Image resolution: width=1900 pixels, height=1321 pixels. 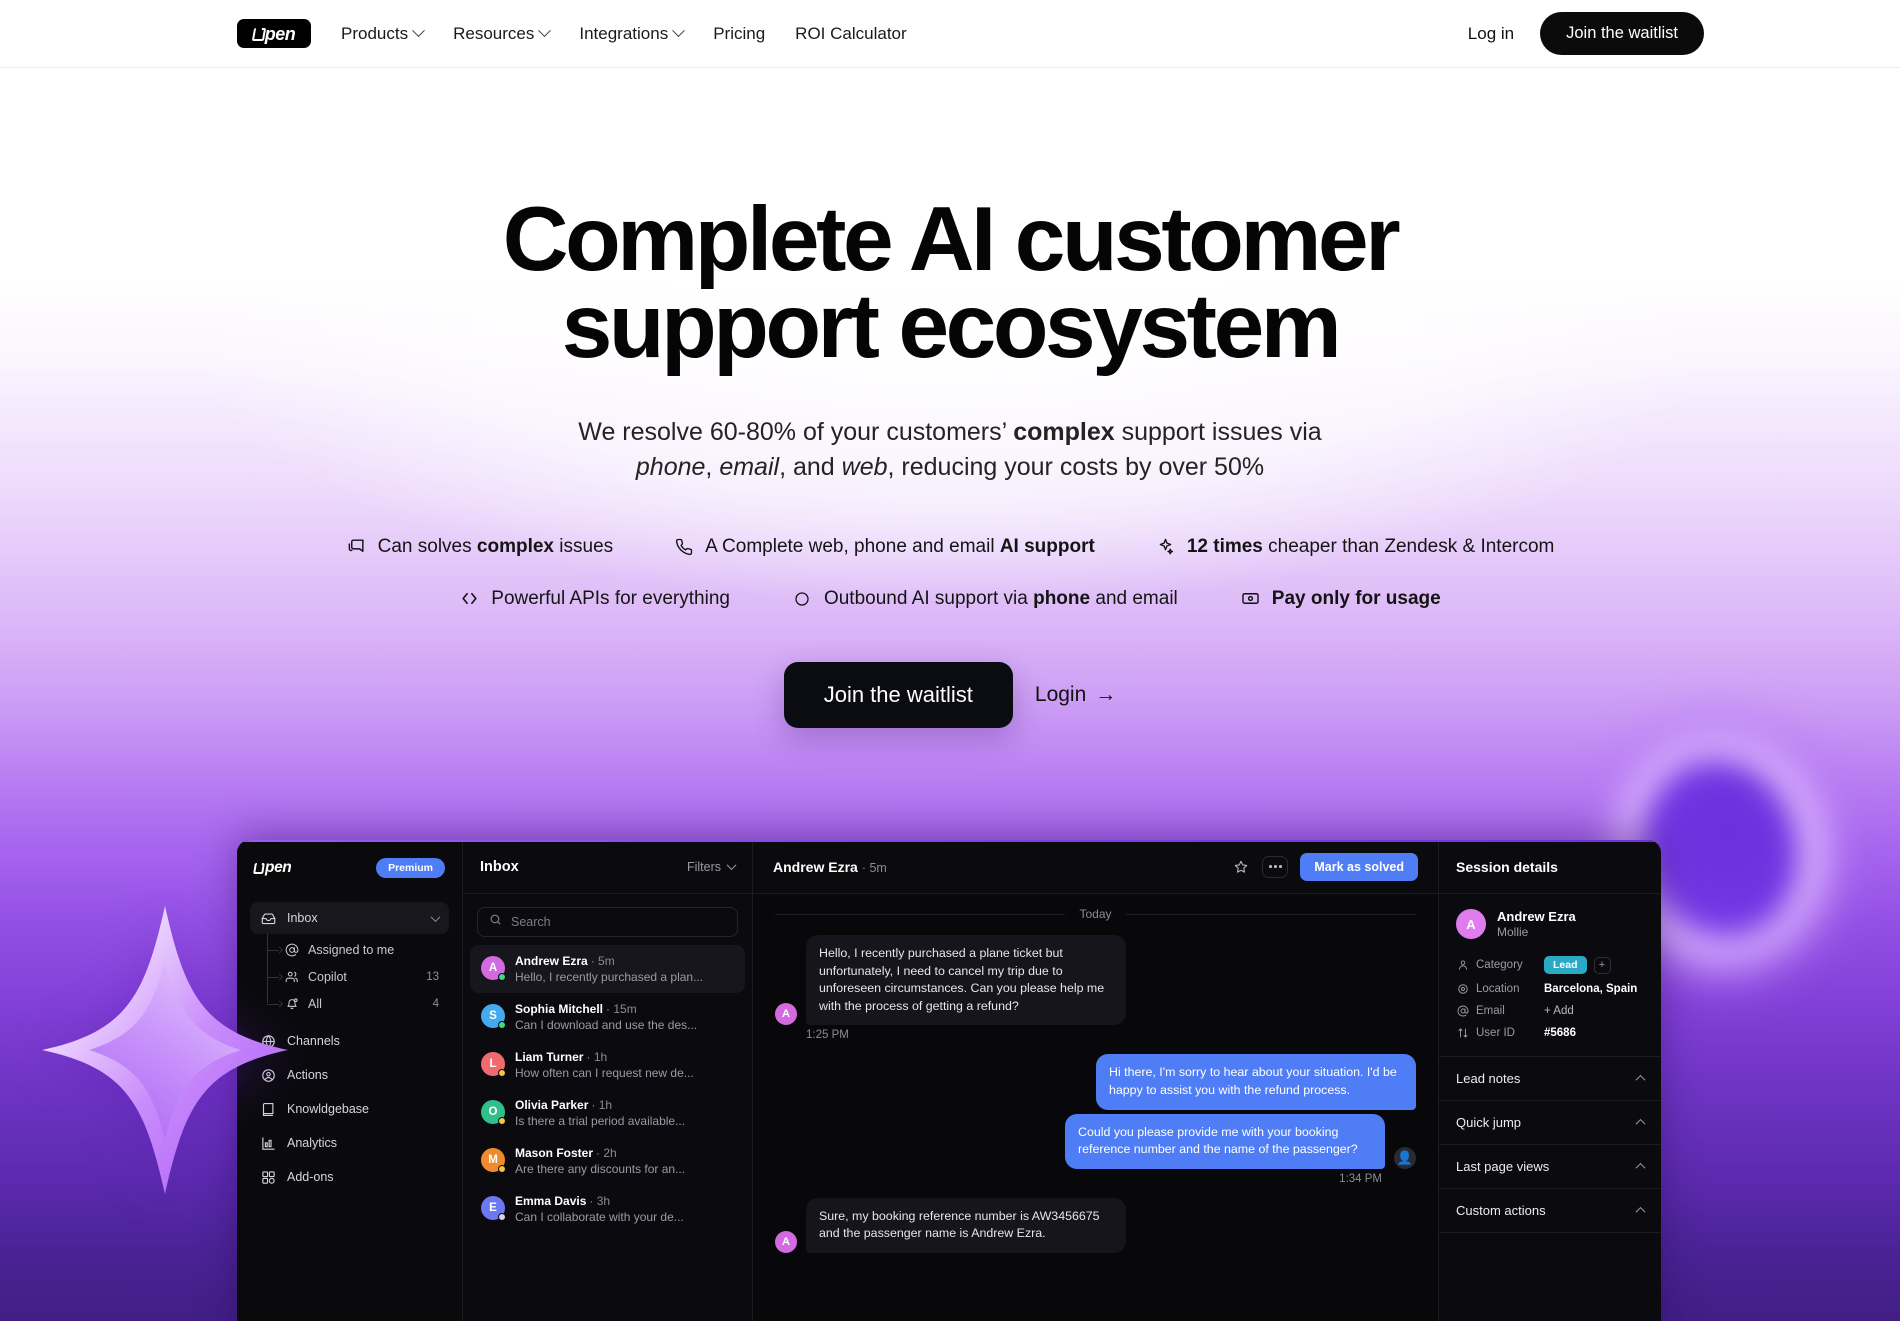 What do you see at coordinates (383, 34) in the screenshot?
I see `nav-item-products: Products` at bounding box center [383, 34].